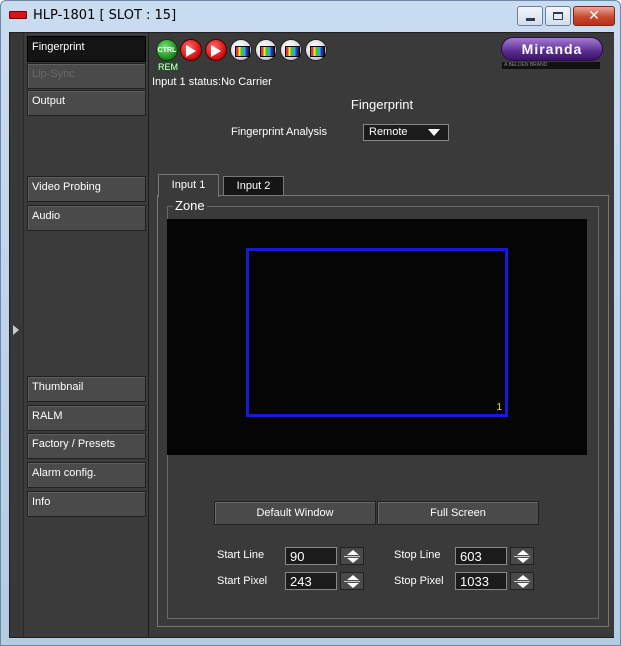  What do you see at coordinates (316, 50) in the screenshot?
I see `color-bars-icon` at bounding box center [316, 50].